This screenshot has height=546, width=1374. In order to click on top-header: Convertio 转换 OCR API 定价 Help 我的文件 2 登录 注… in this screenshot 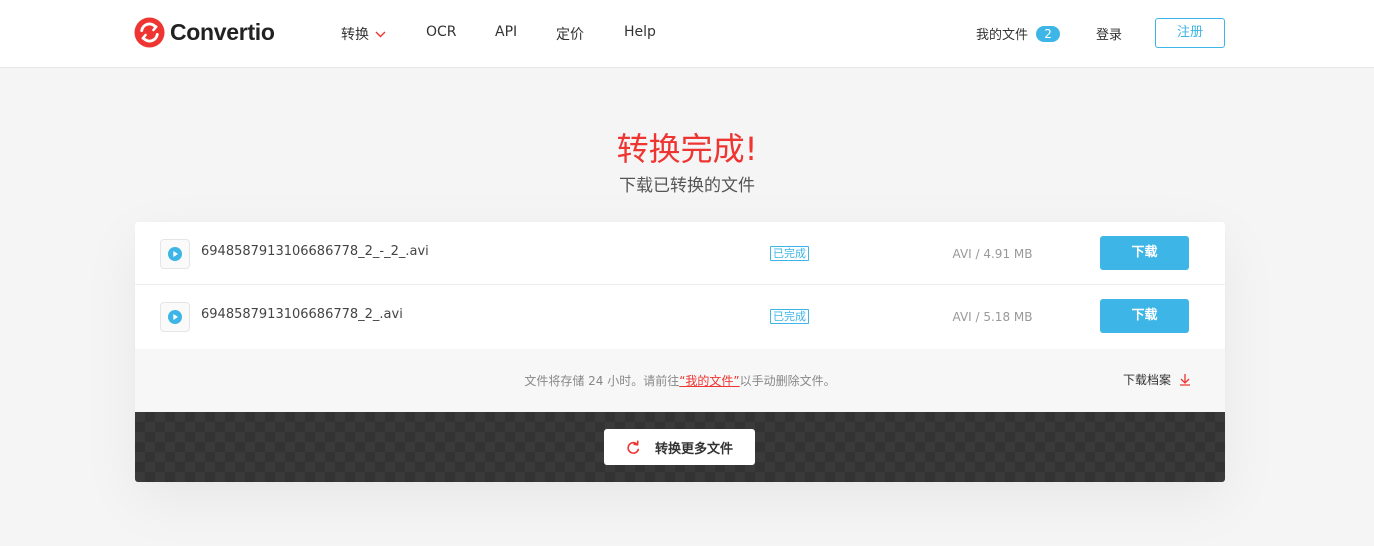, I will do `click(687, 34)`.